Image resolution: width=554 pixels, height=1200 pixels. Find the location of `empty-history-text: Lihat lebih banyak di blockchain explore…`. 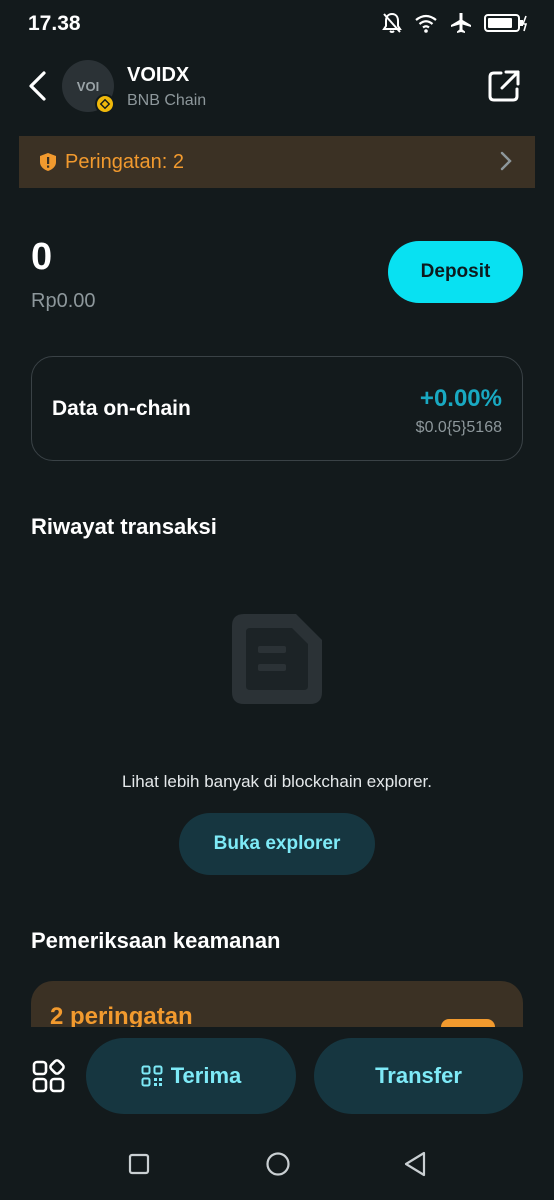

empty-history-text: Lihat lebih banyak di blockchain explore… is located at coordinates (277, 781).